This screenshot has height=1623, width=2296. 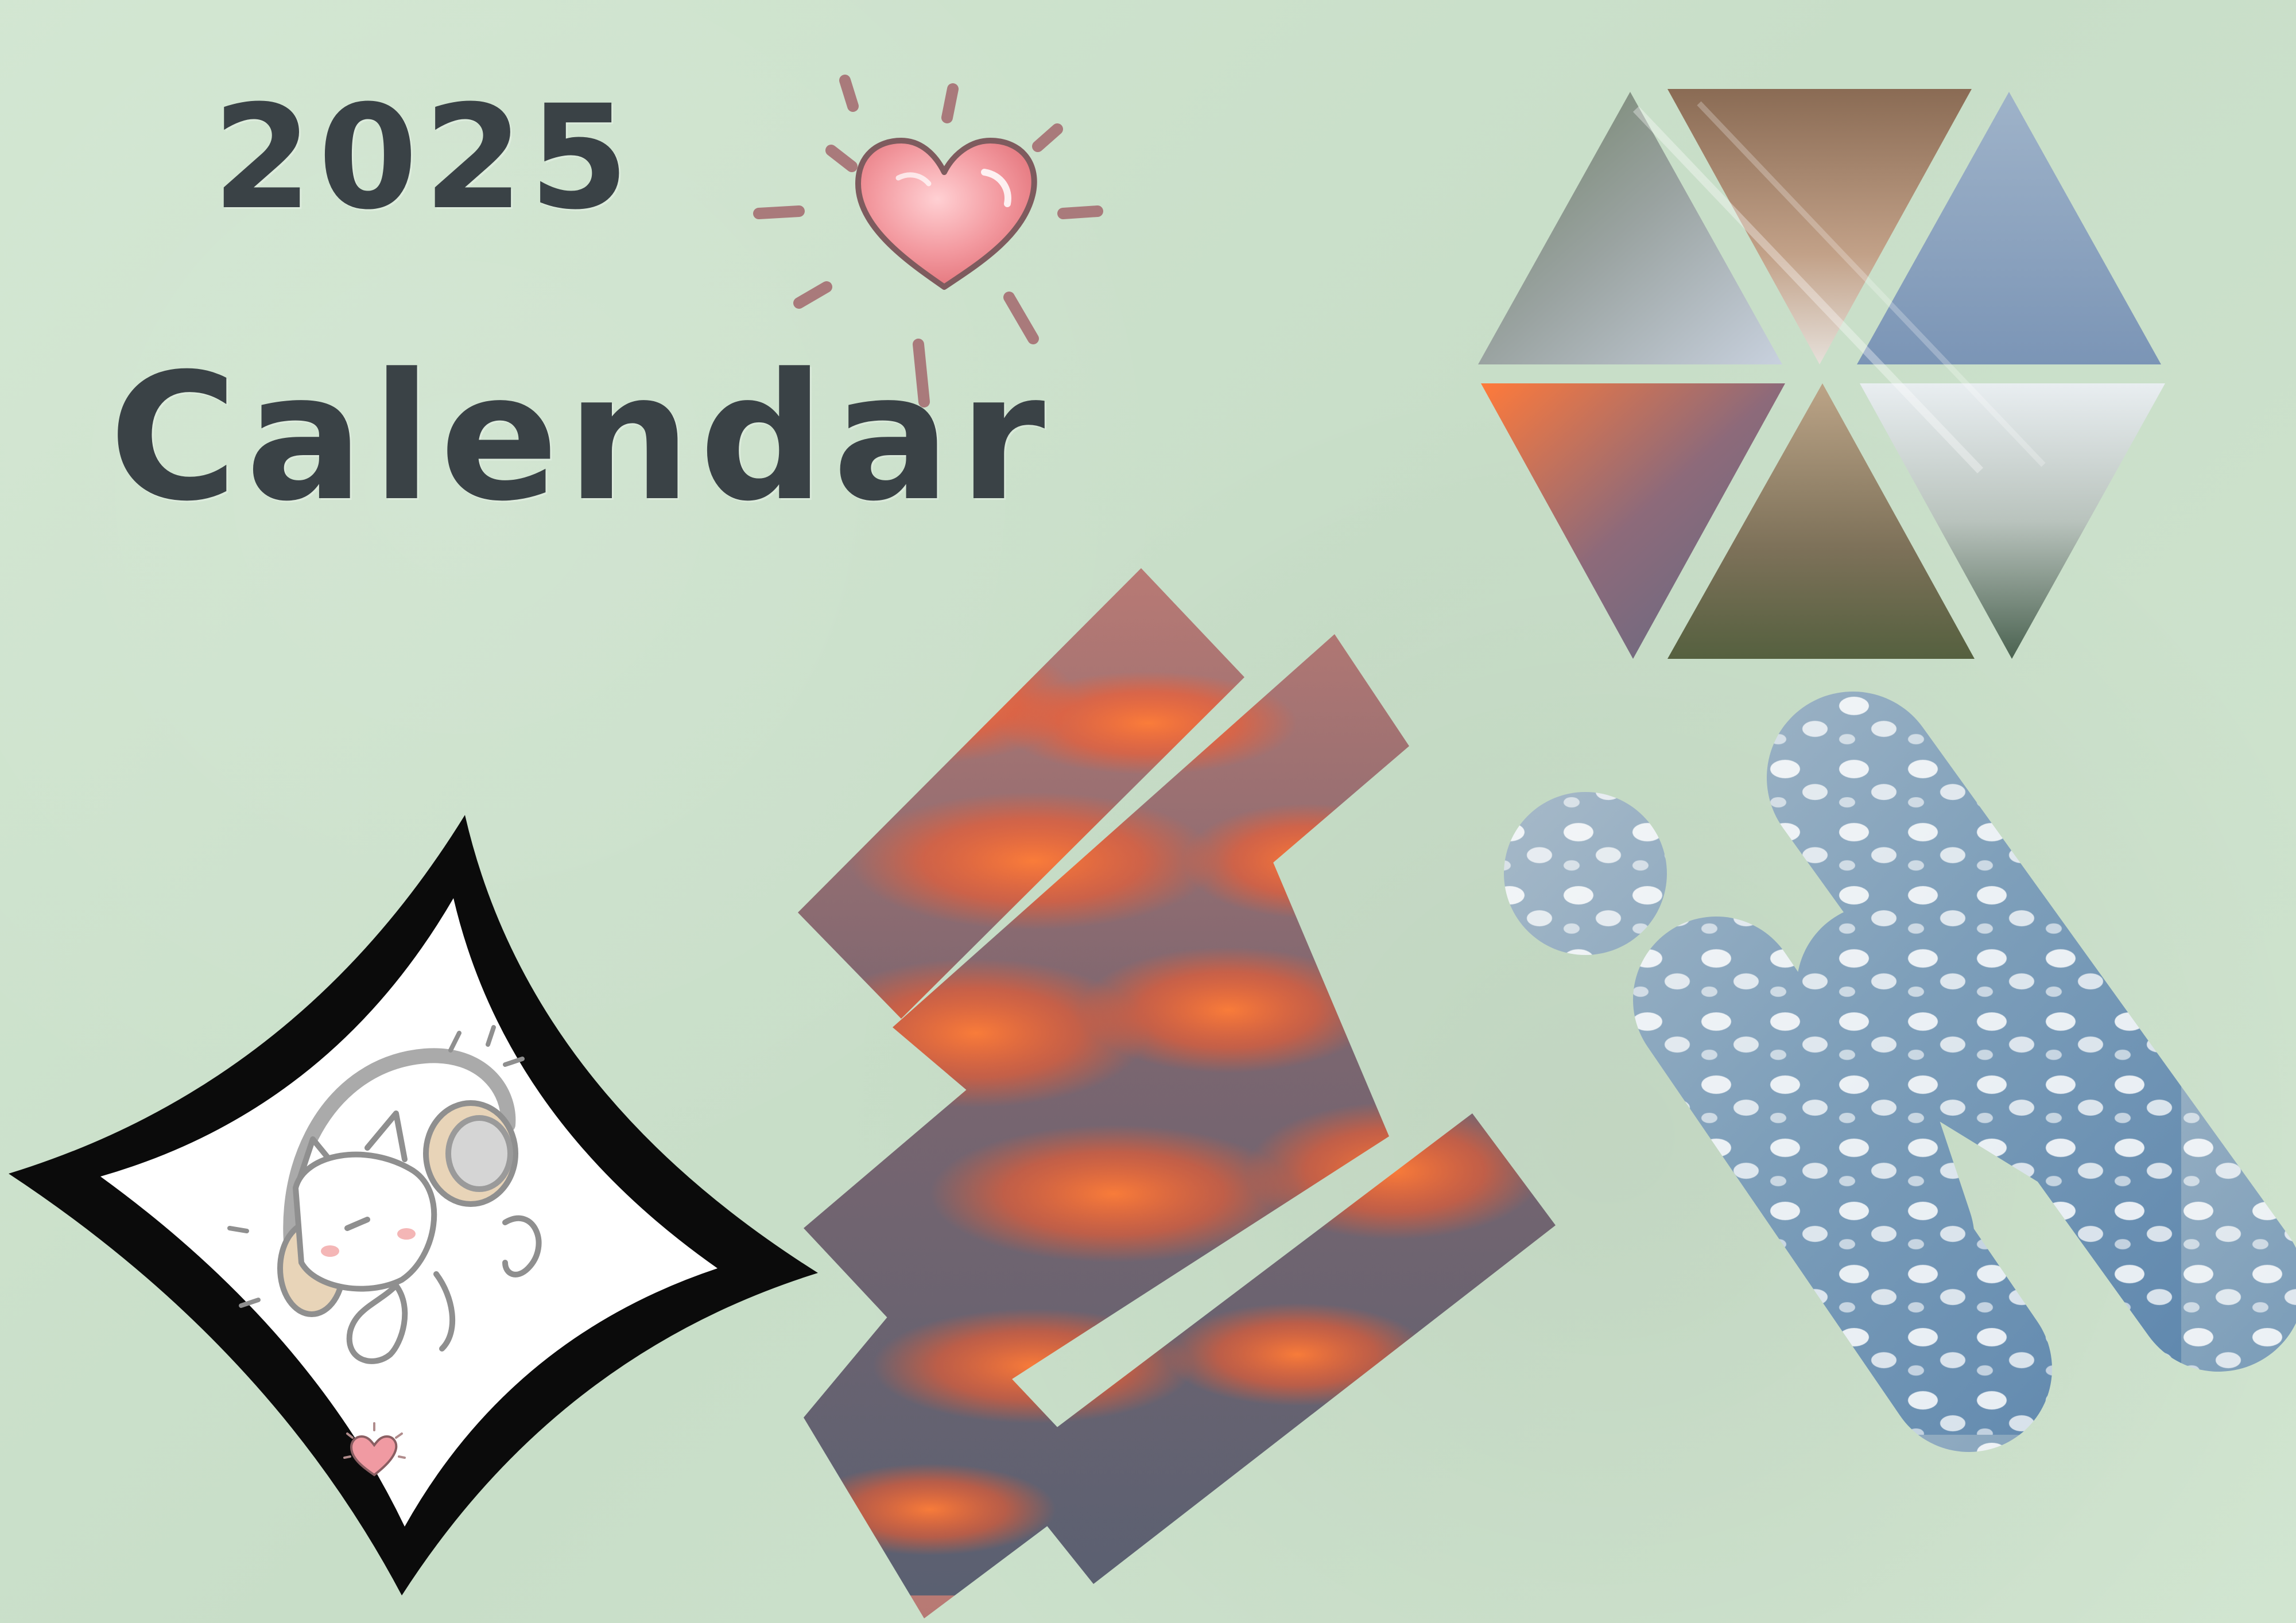 What do you see at coordinates (946, 214) in the screenshot?
I see `heart-icon` at bounding box center [946, 214].